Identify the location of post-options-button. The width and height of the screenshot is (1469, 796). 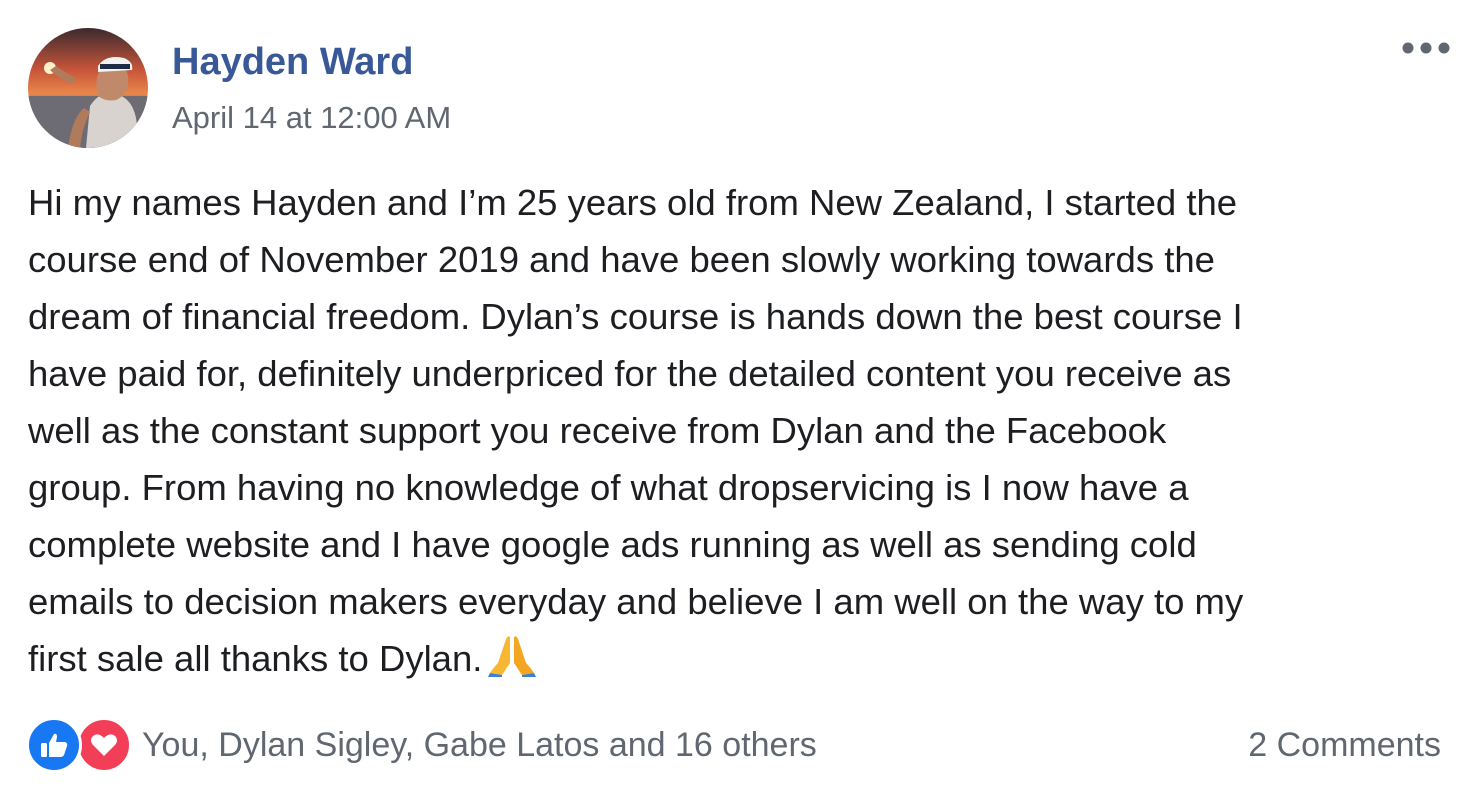
(1426, 48).